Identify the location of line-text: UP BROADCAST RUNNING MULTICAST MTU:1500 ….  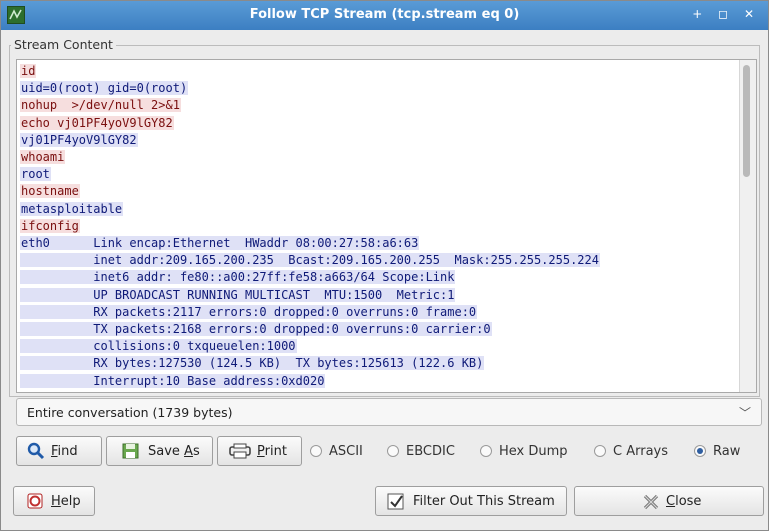
(238, 294).